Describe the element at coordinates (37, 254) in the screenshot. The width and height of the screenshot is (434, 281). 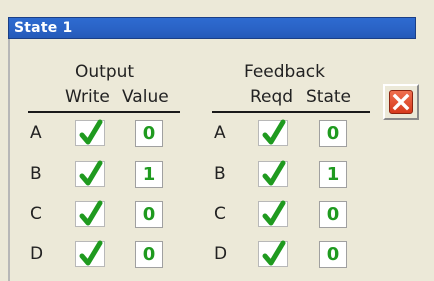
I see `output-row-label: D` at that location.